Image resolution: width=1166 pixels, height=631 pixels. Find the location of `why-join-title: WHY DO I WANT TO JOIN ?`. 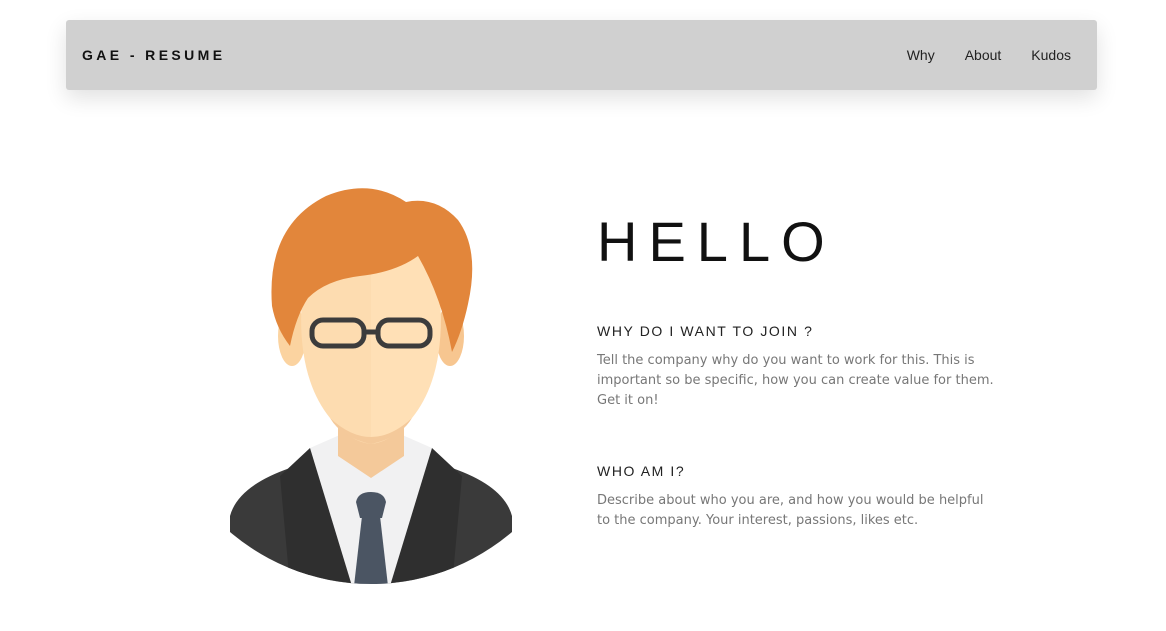

why-join-title: WHY DO I WANT TO JOIN ? is located at coordinates (705, 331).